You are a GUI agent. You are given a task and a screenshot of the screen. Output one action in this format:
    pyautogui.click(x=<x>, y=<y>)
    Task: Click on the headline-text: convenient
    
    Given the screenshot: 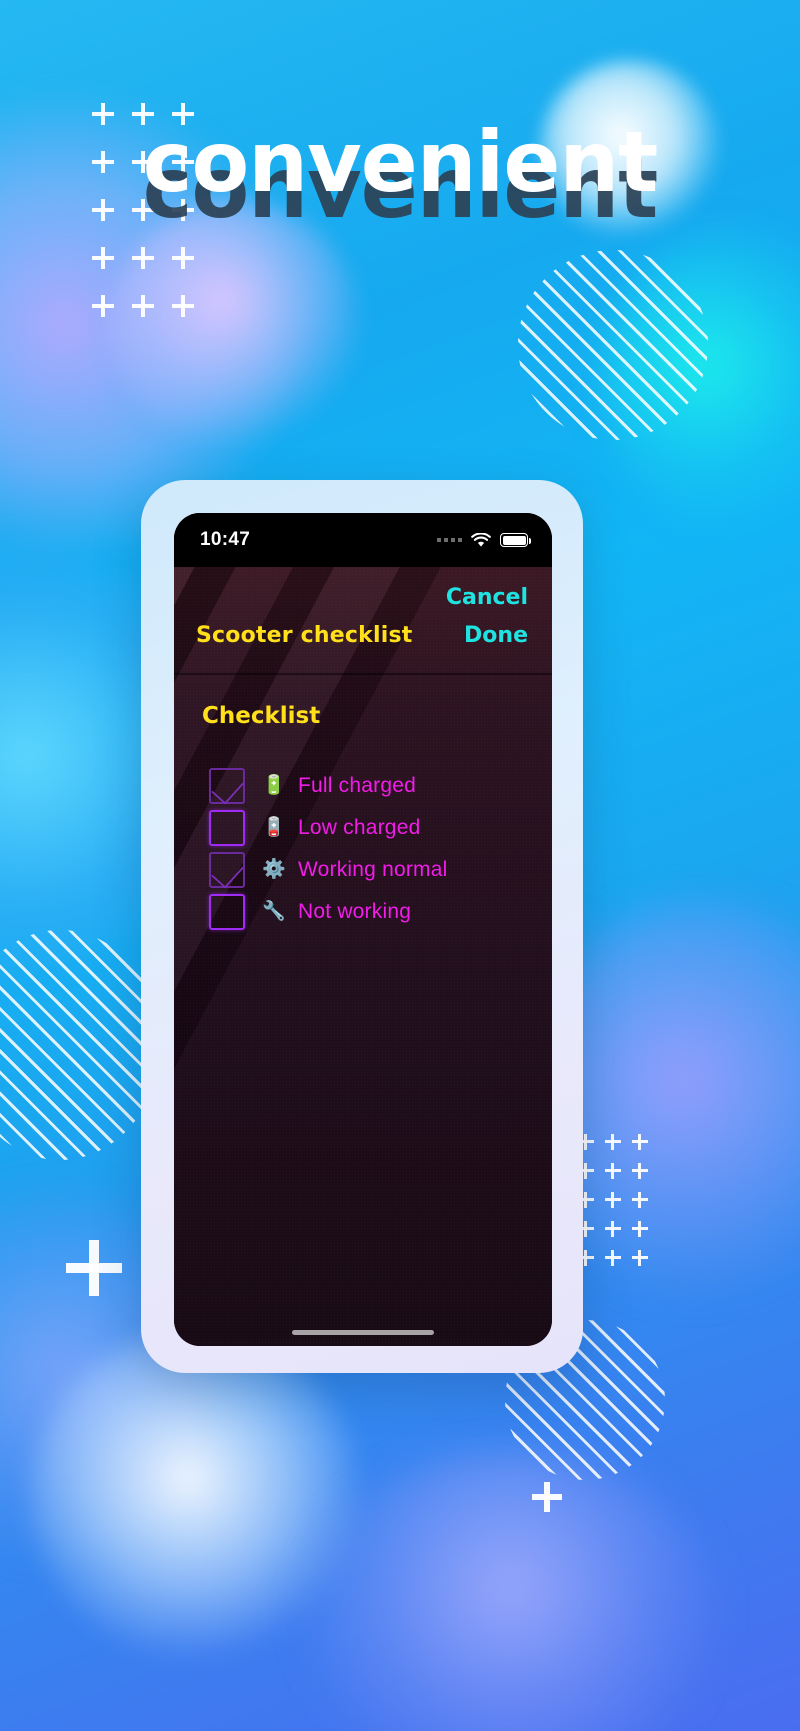 What is the action you would take?
    pyautogui.click(x=400, y=162)
    